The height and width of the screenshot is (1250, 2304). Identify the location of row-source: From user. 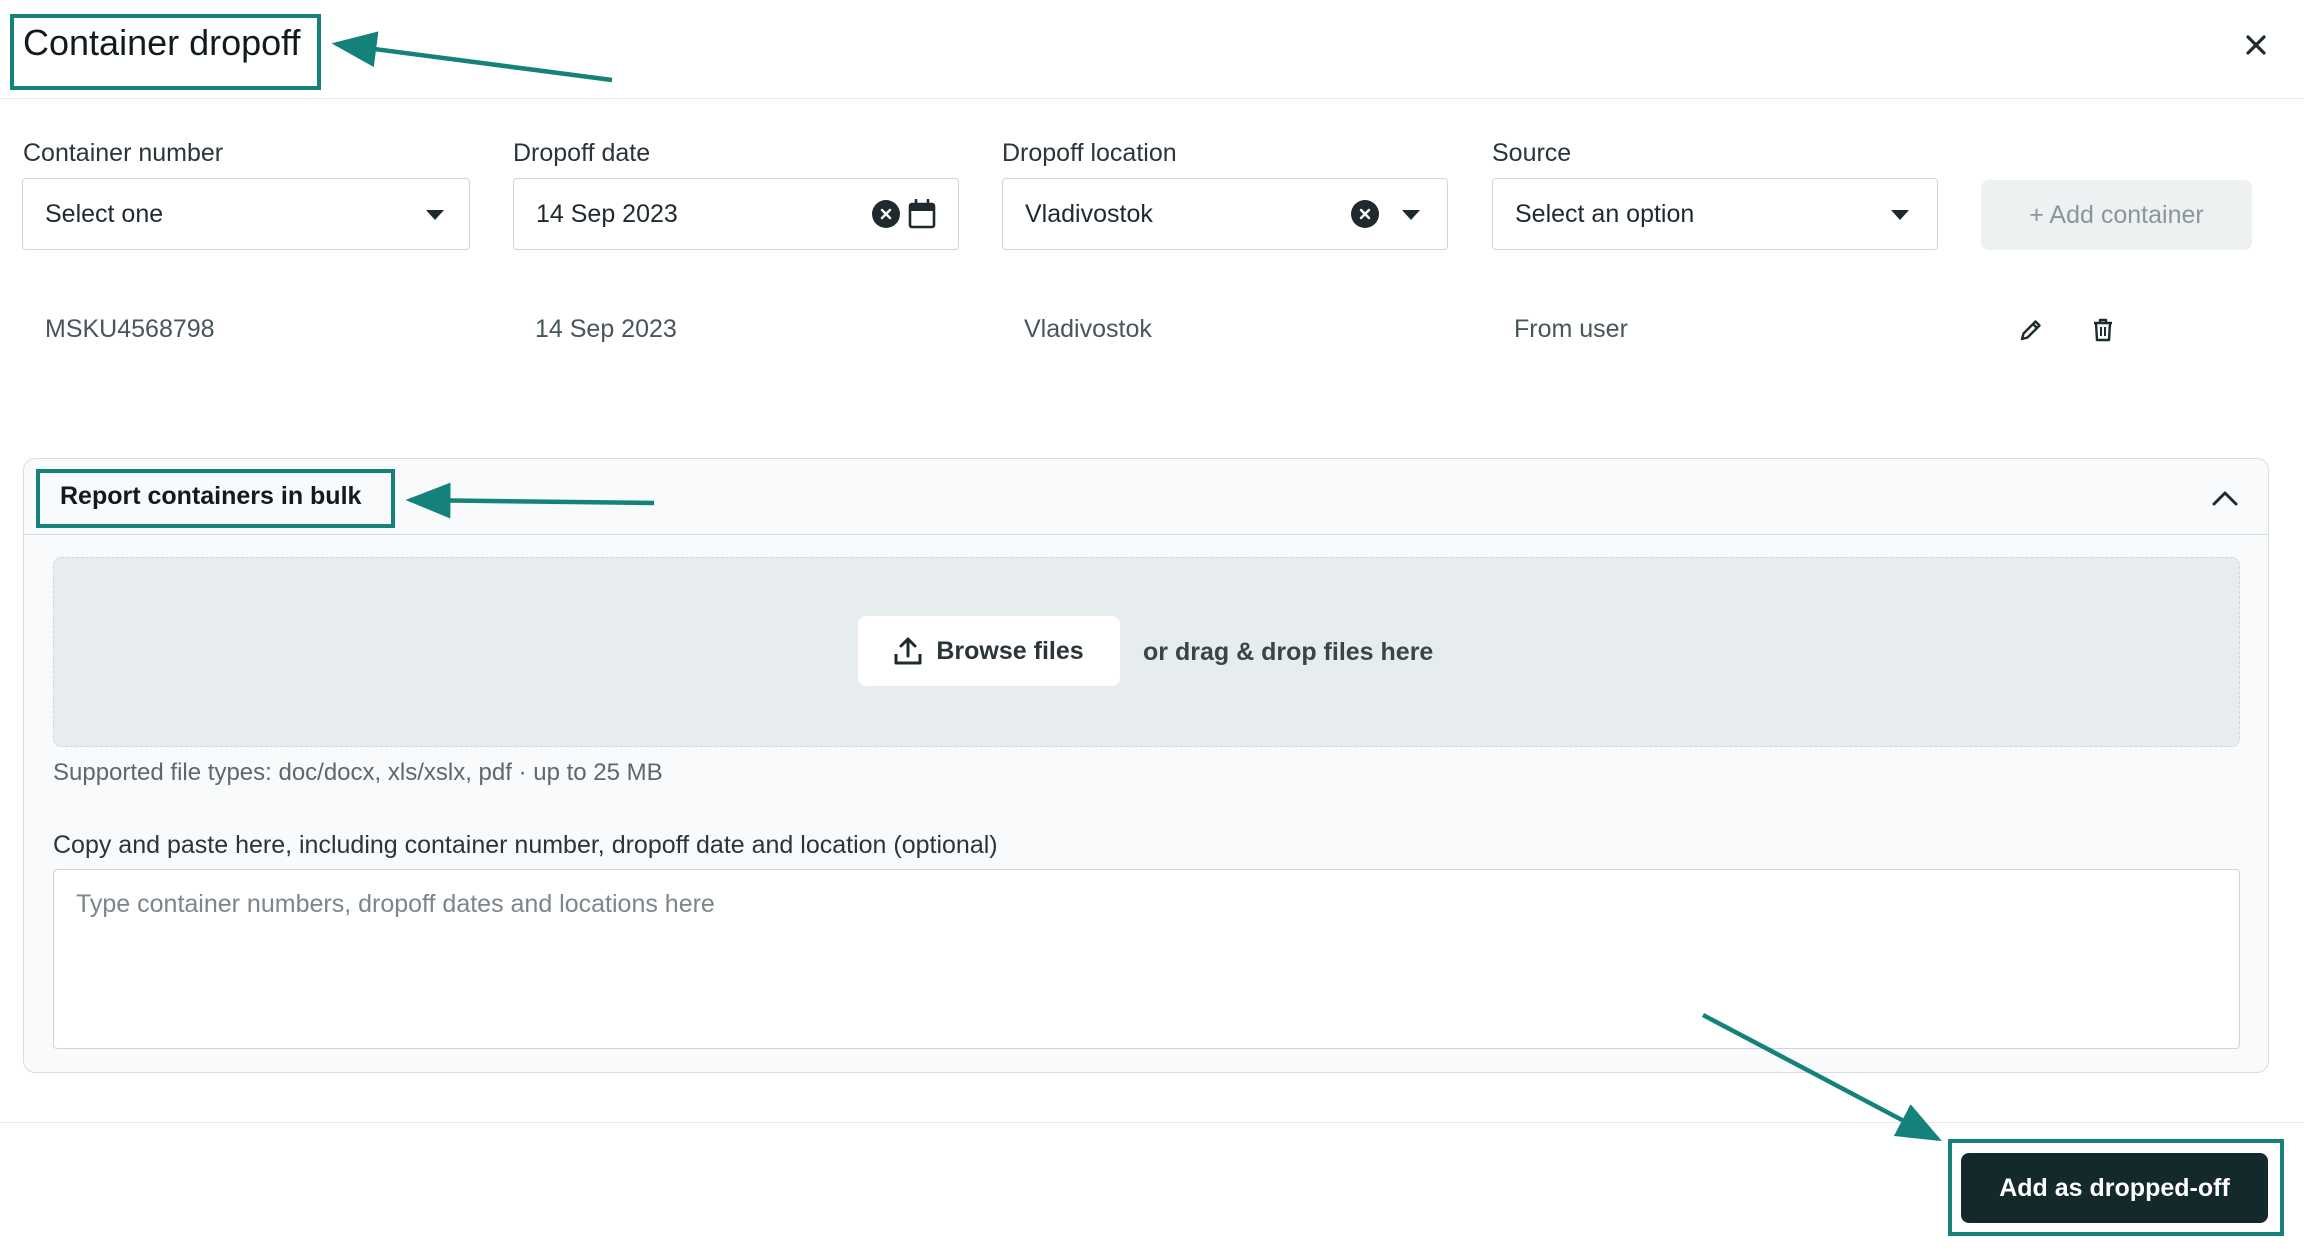
(1571, 329).